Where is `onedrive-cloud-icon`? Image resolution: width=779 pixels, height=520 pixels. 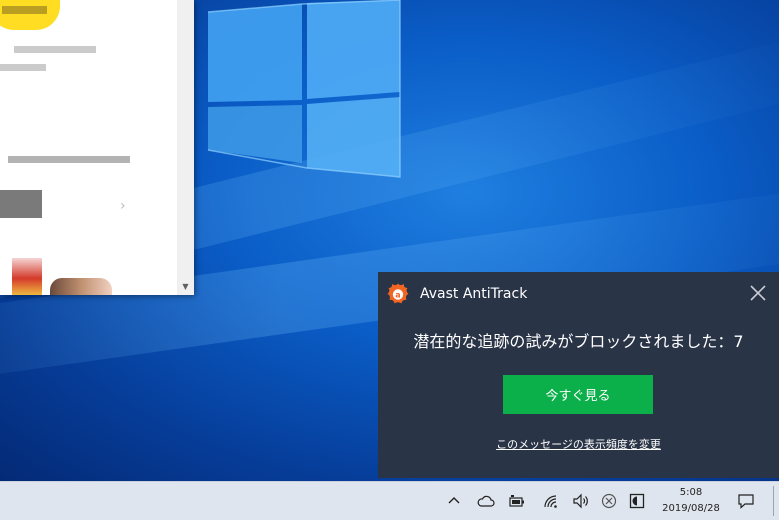
onedrive-cloud-icon is located at coordinates (486, 501).